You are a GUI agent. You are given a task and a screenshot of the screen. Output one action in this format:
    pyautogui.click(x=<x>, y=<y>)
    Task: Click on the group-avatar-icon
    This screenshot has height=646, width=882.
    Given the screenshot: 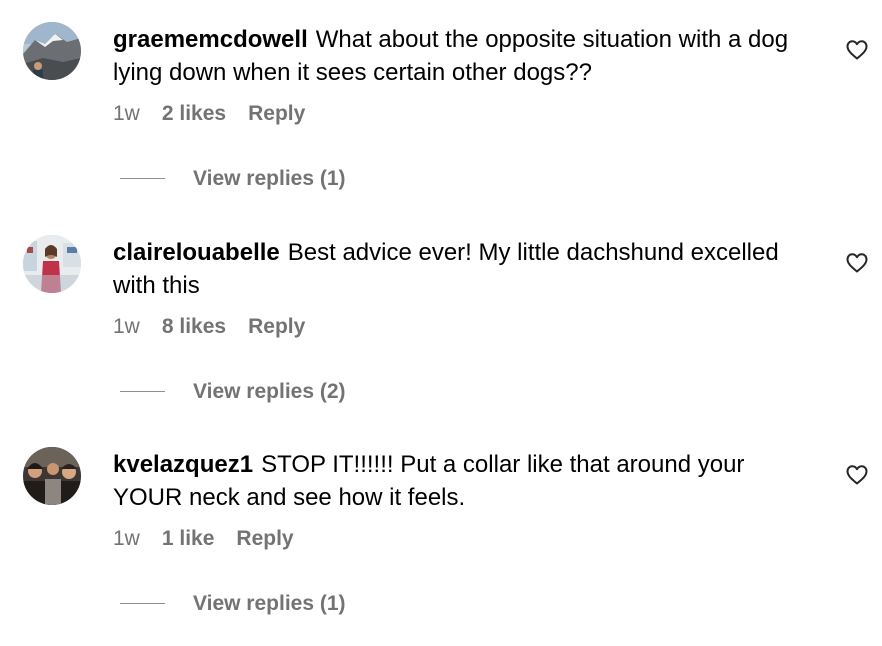 What is the action you would take?
    pyautogui.click(x=52, y=476)
    